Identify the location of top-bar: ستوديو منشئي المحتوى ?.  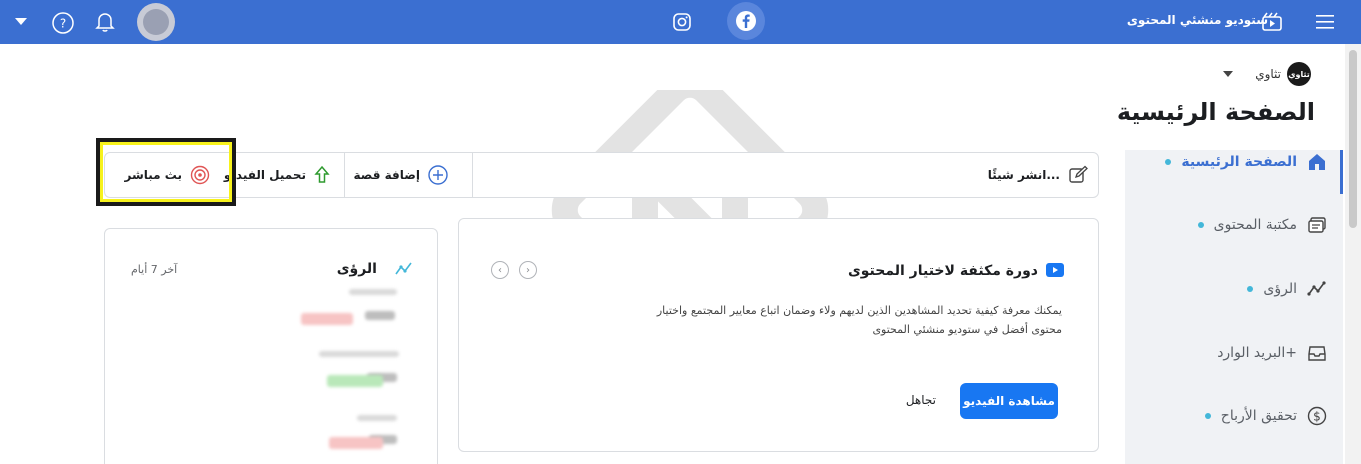
(680, 22).